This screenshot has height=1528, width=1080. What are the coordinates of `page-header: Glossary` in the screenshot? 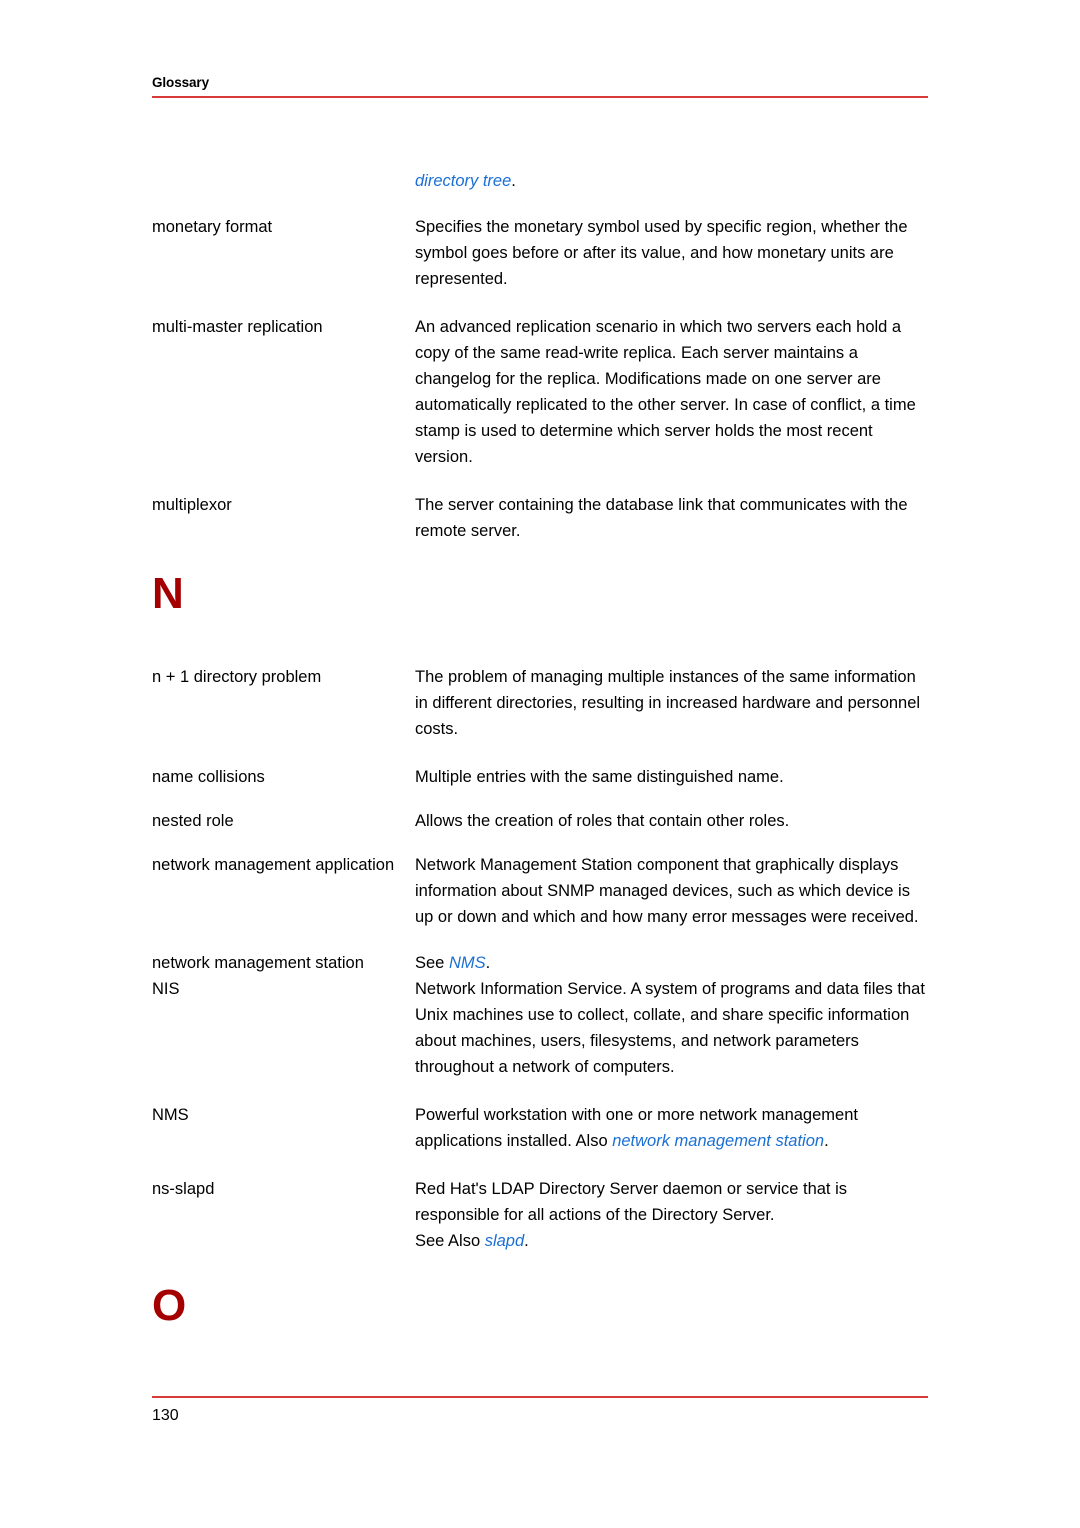 It's located at (540, 86).